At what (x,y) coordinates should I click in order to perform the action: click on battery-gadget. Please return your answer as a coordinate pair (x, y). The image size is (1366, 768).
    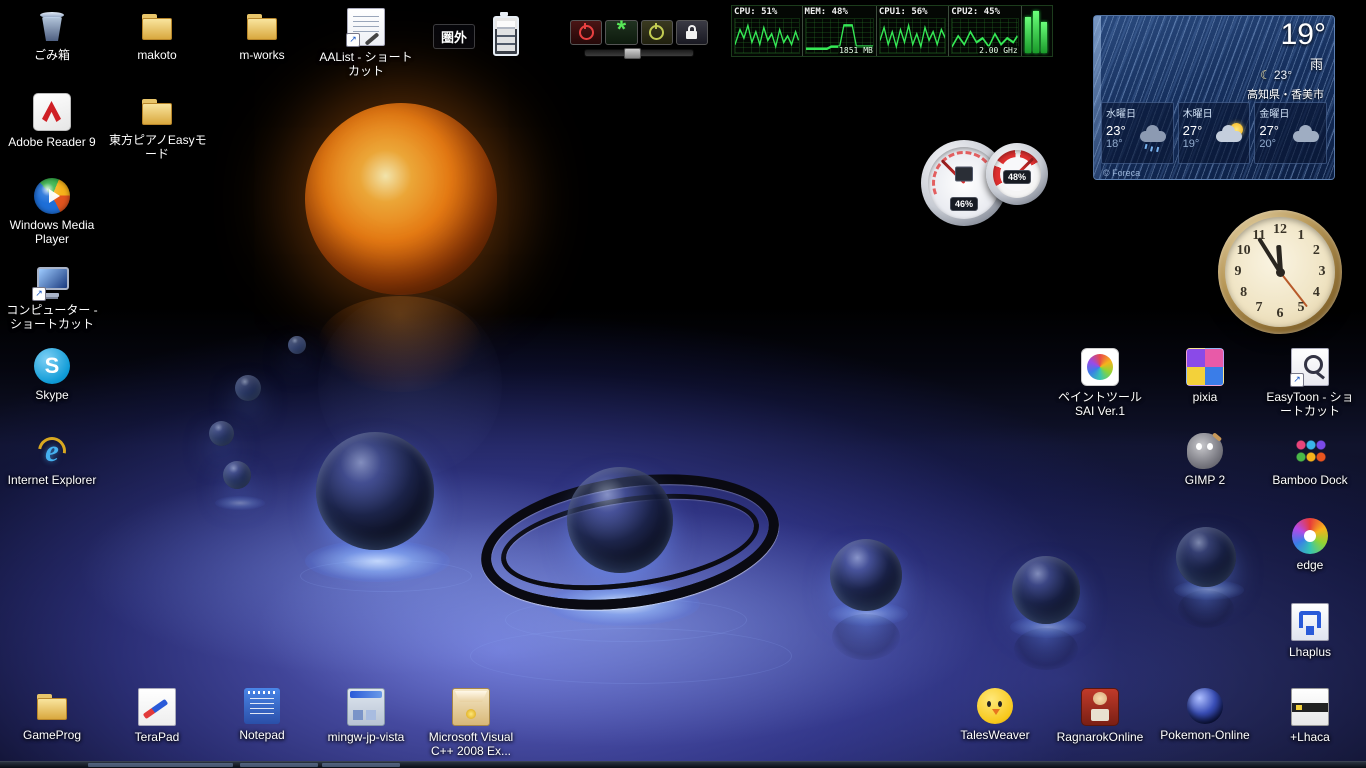
    Looking at the image, I should click on (506, 34).